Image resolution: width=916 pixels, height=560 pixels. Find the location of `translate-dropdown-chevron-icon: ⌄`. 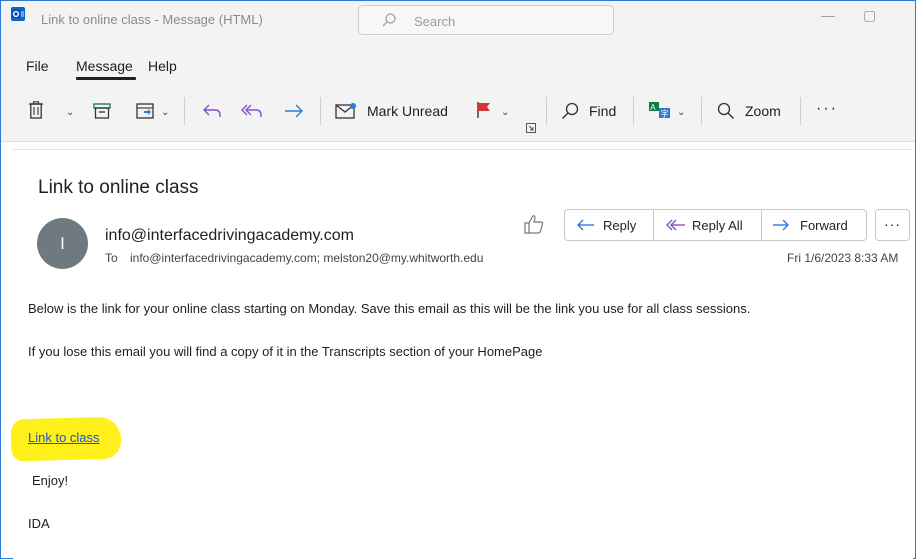

translate-dropdown-chevron-icon: ⌄ is located at coordinates (681, 112).